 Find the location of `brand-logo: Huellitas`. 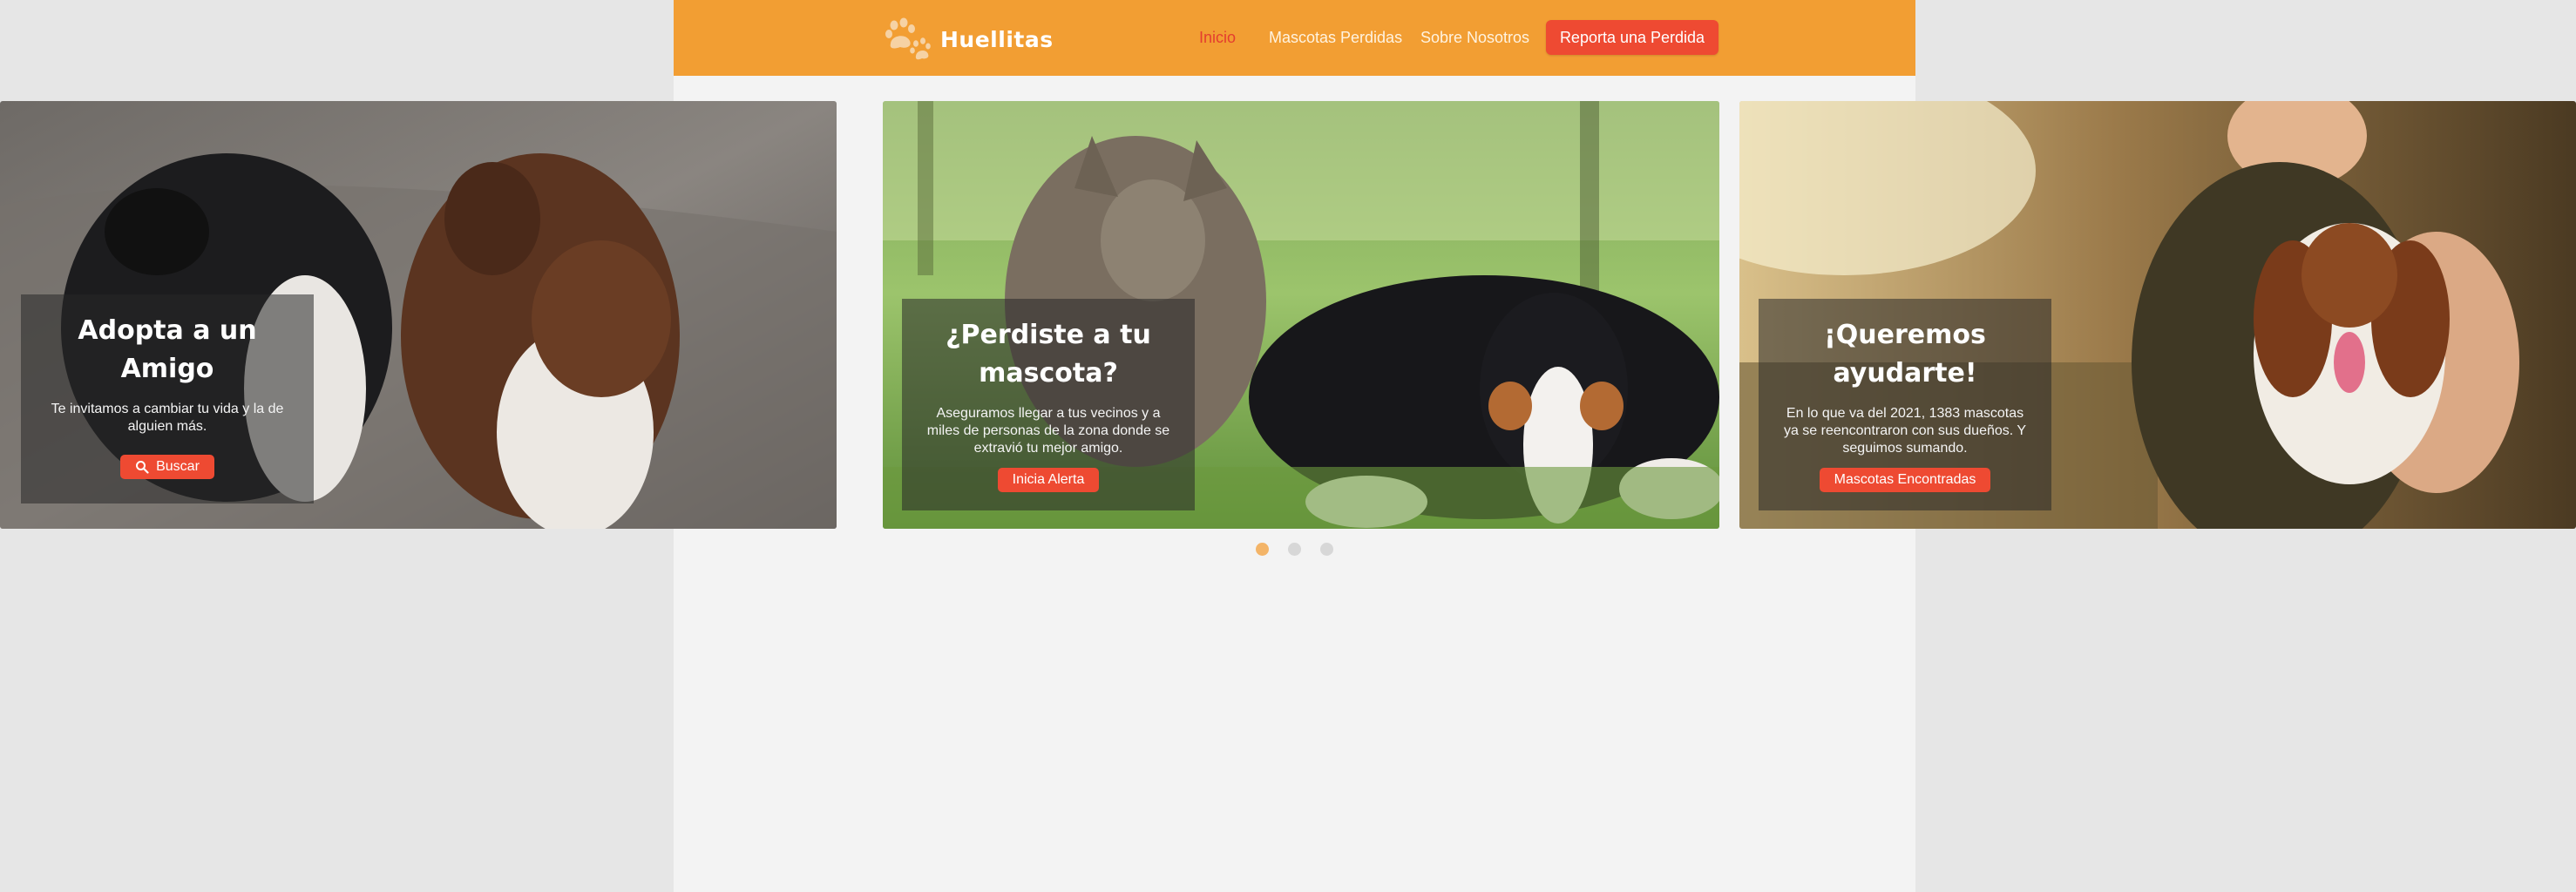

brand-logo: Huellitas is located at coordinates (969, 39).